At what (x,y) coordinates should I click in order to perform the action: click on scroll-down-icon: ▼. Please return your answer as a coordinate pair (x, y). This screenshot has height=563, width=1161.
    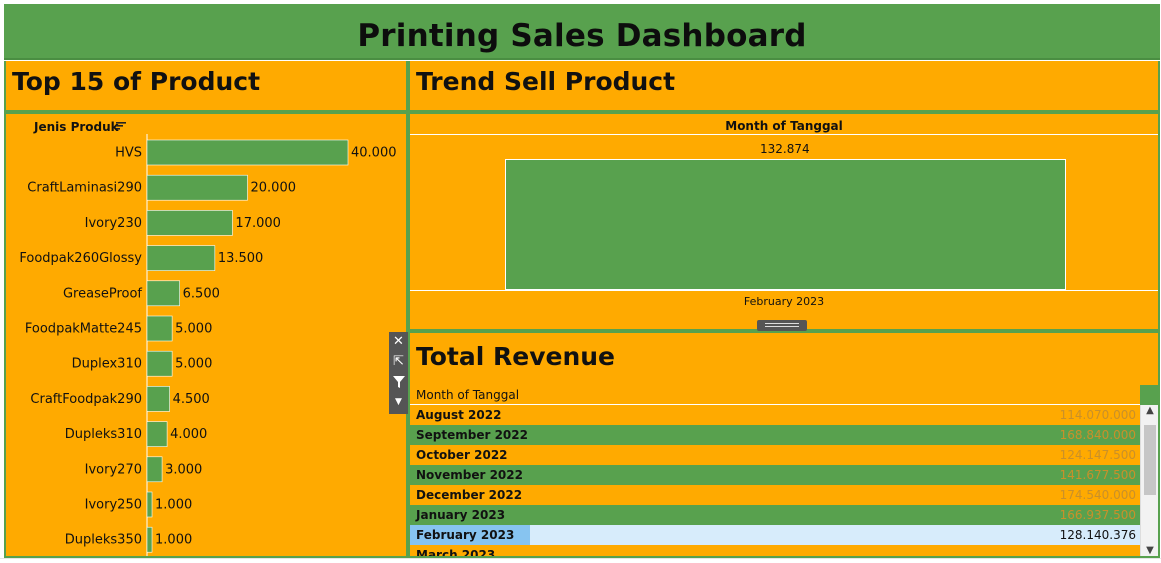
    Looking at the image, I should click on (1149, 550).